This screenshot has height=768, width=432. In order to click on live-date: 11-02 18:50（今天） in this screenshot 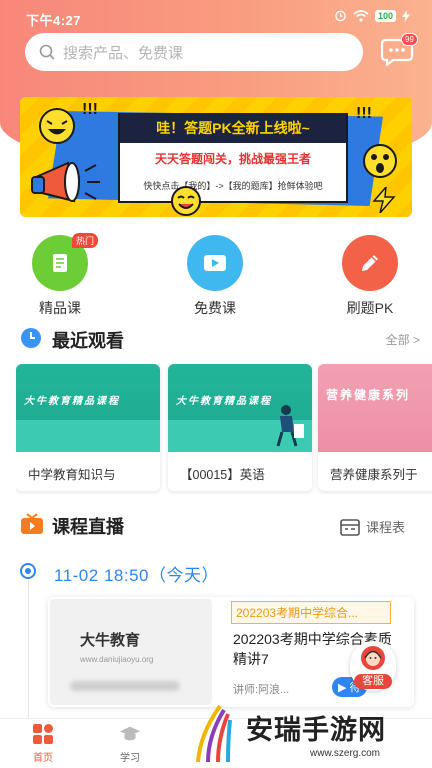, I will do `click(136, 575)`.